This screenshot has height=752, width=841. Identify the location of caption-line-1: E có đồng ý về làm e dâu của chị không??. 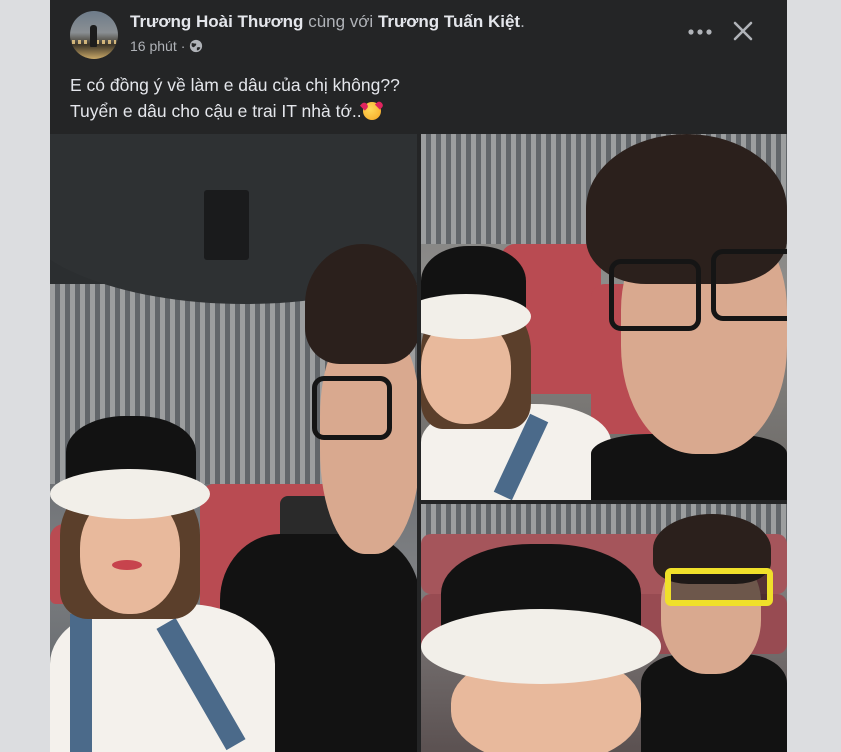
(235, 85).